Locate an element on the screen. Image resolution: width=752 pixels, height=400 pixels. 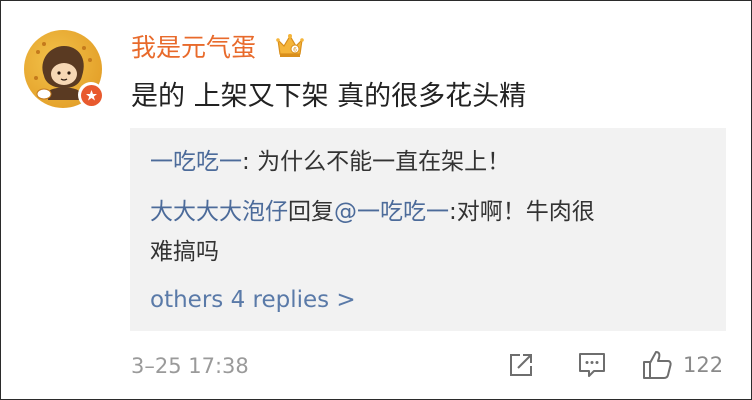
share-icon is located at coordinates (521, 365).